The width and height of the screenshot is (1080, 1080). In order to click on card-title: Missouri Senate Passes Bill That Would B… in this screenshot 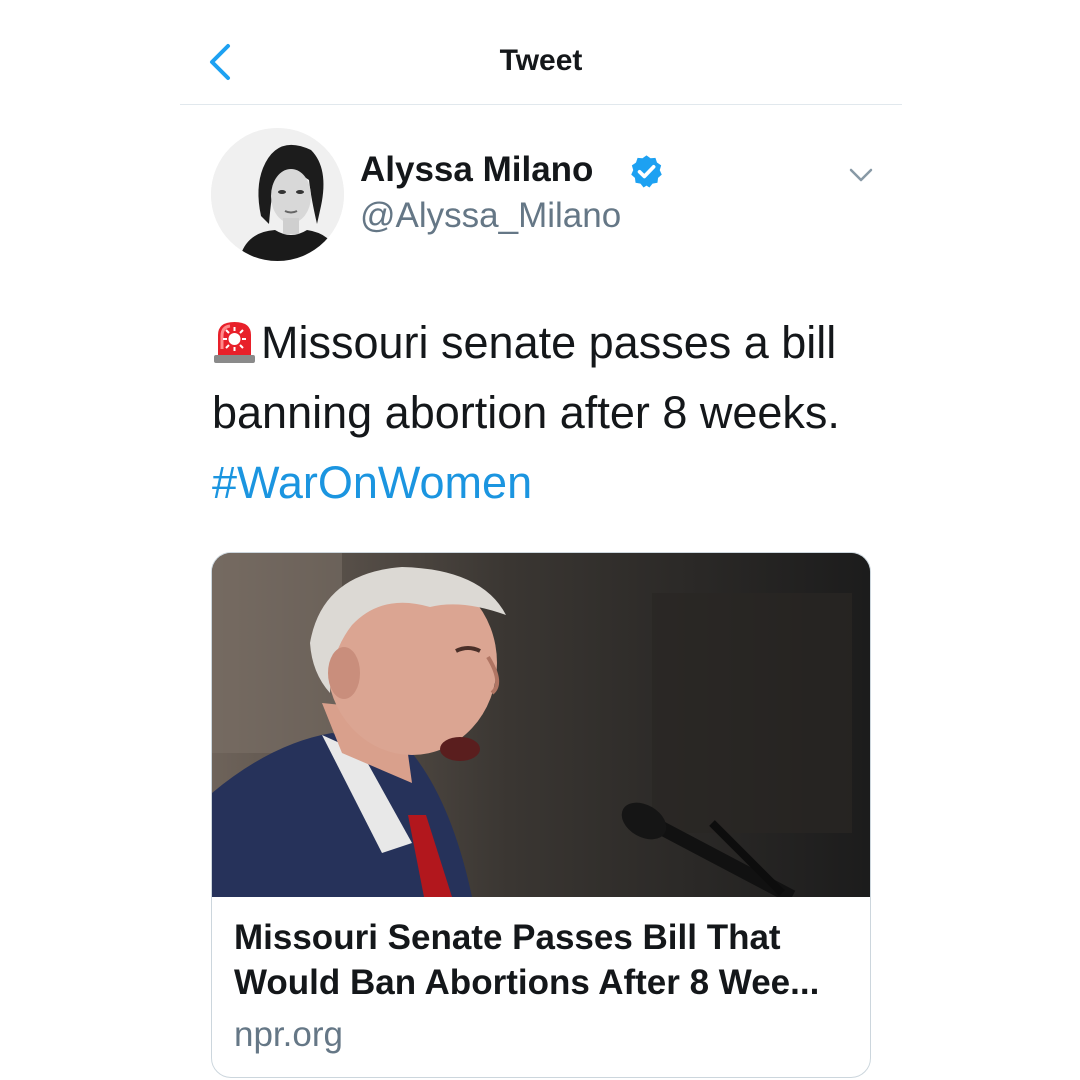, I will do `click(527, 960)`.